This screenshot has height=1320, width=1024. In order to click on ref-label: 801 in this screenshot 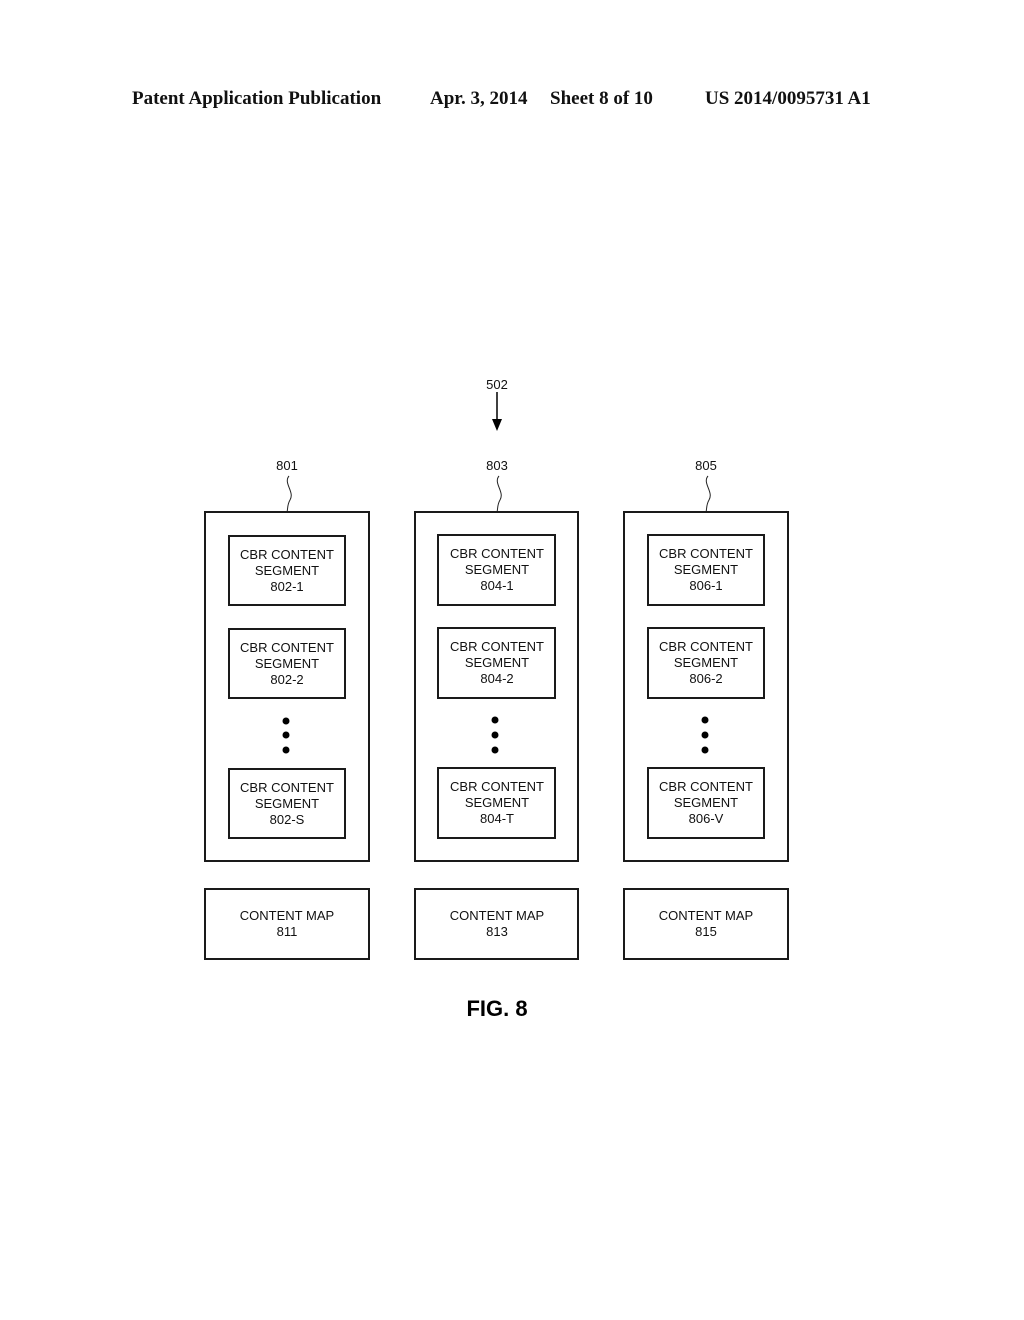, I will do `click(287, 465)`.